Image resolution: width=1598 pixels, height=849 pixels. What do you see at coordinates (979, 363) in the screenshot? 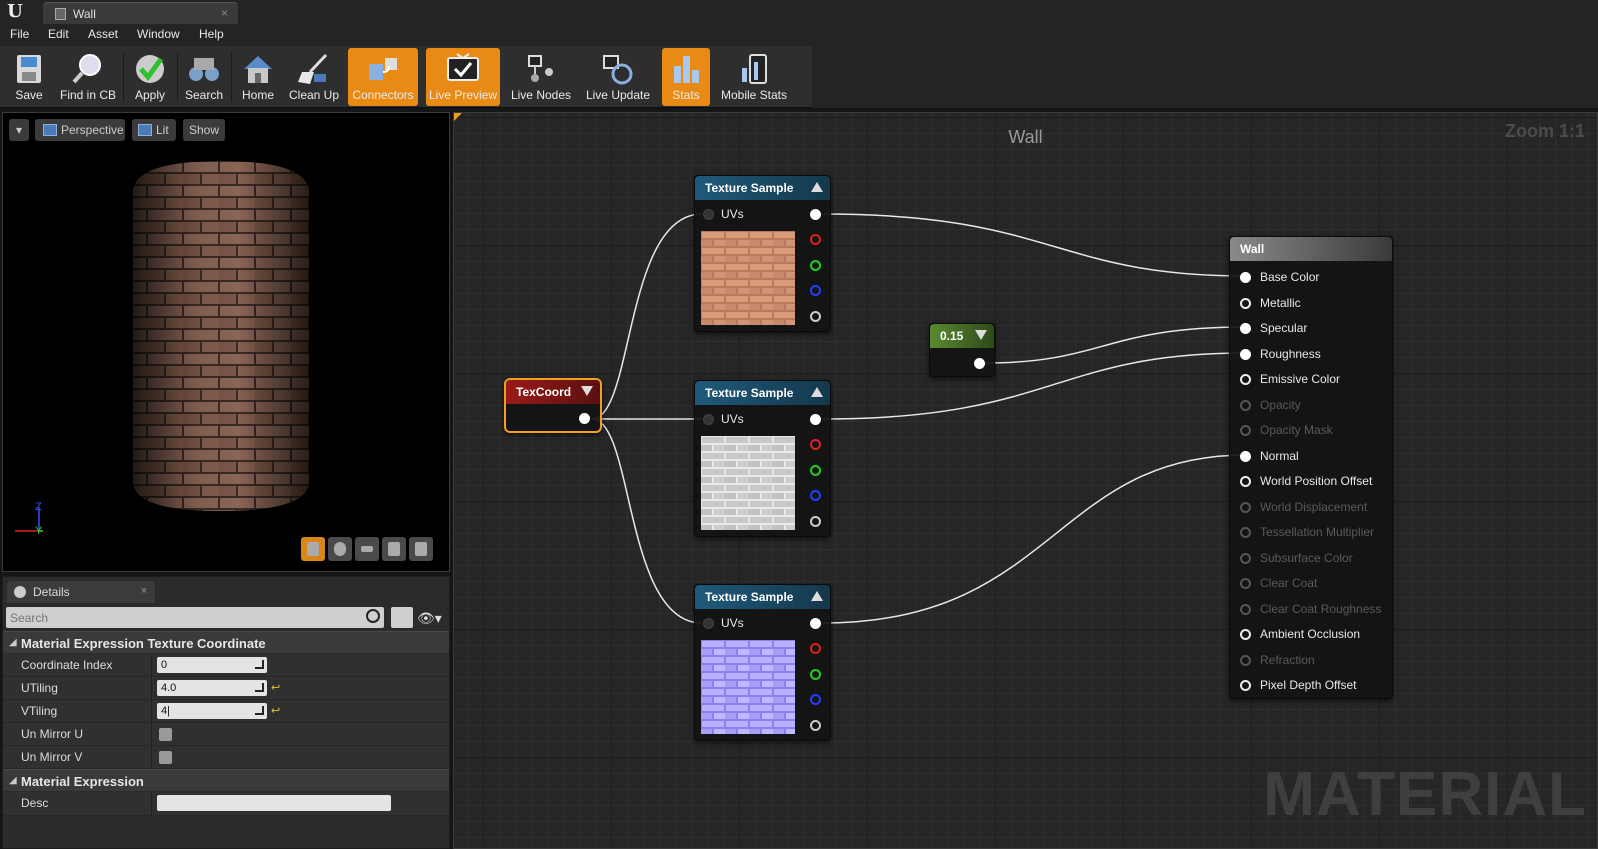
I see `constant-output-pin` at bounding box center [979, 363].